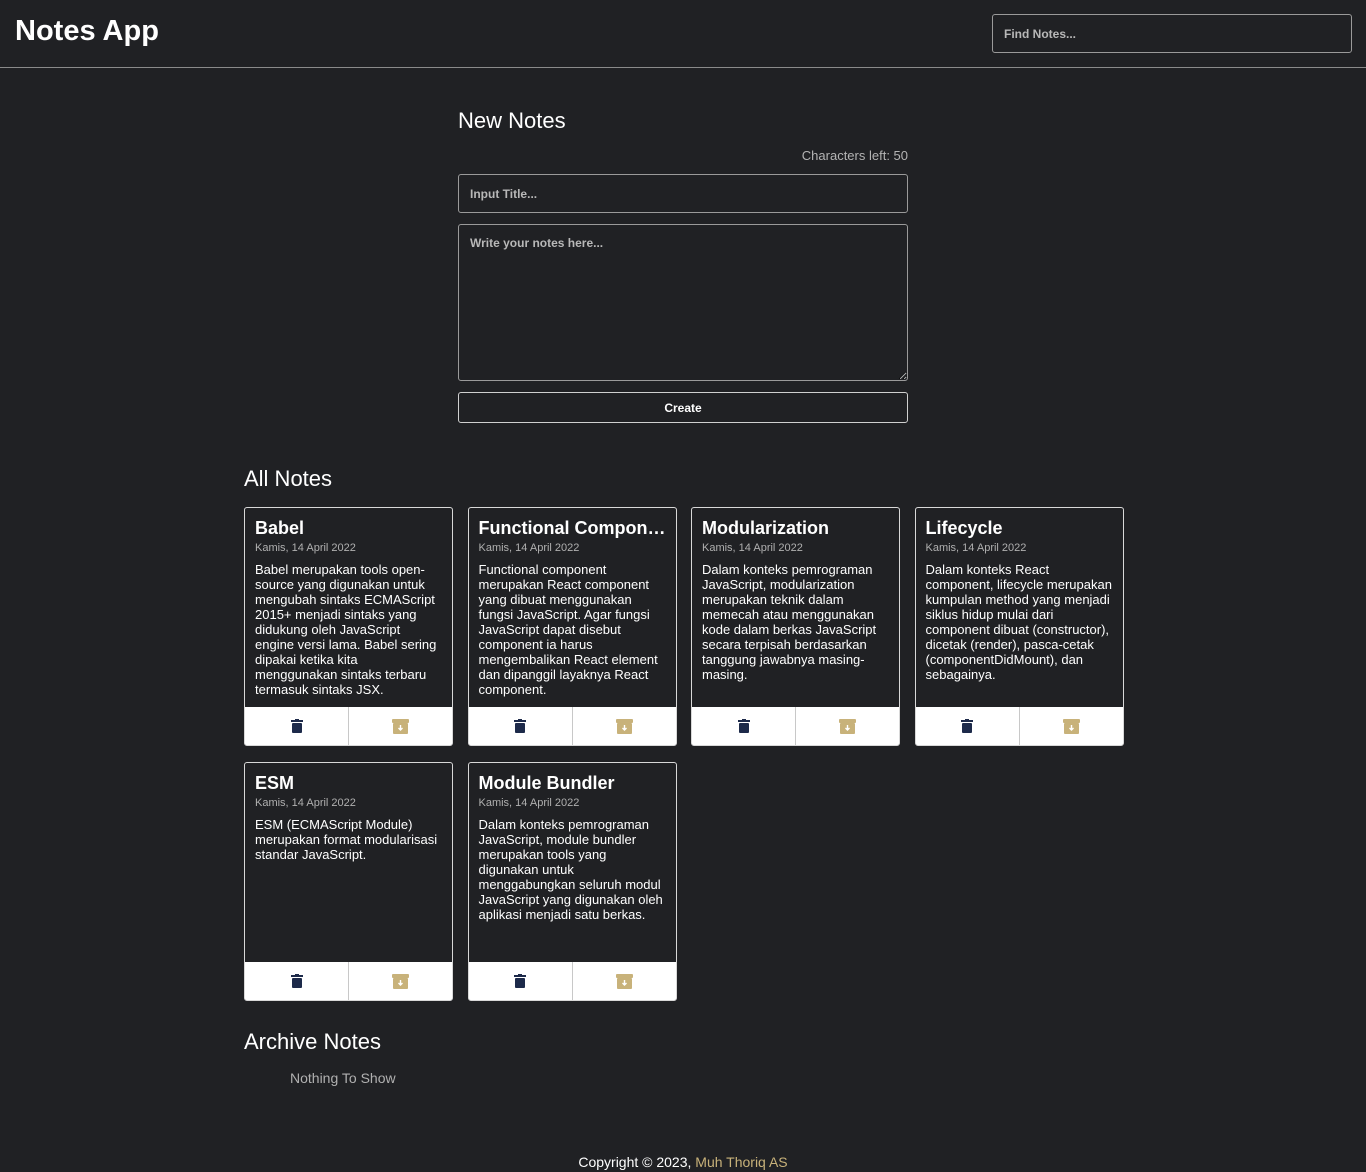  Describe the element at coordinates (348, 783) in the screenshot. I see `note-title: ESM` at that location.